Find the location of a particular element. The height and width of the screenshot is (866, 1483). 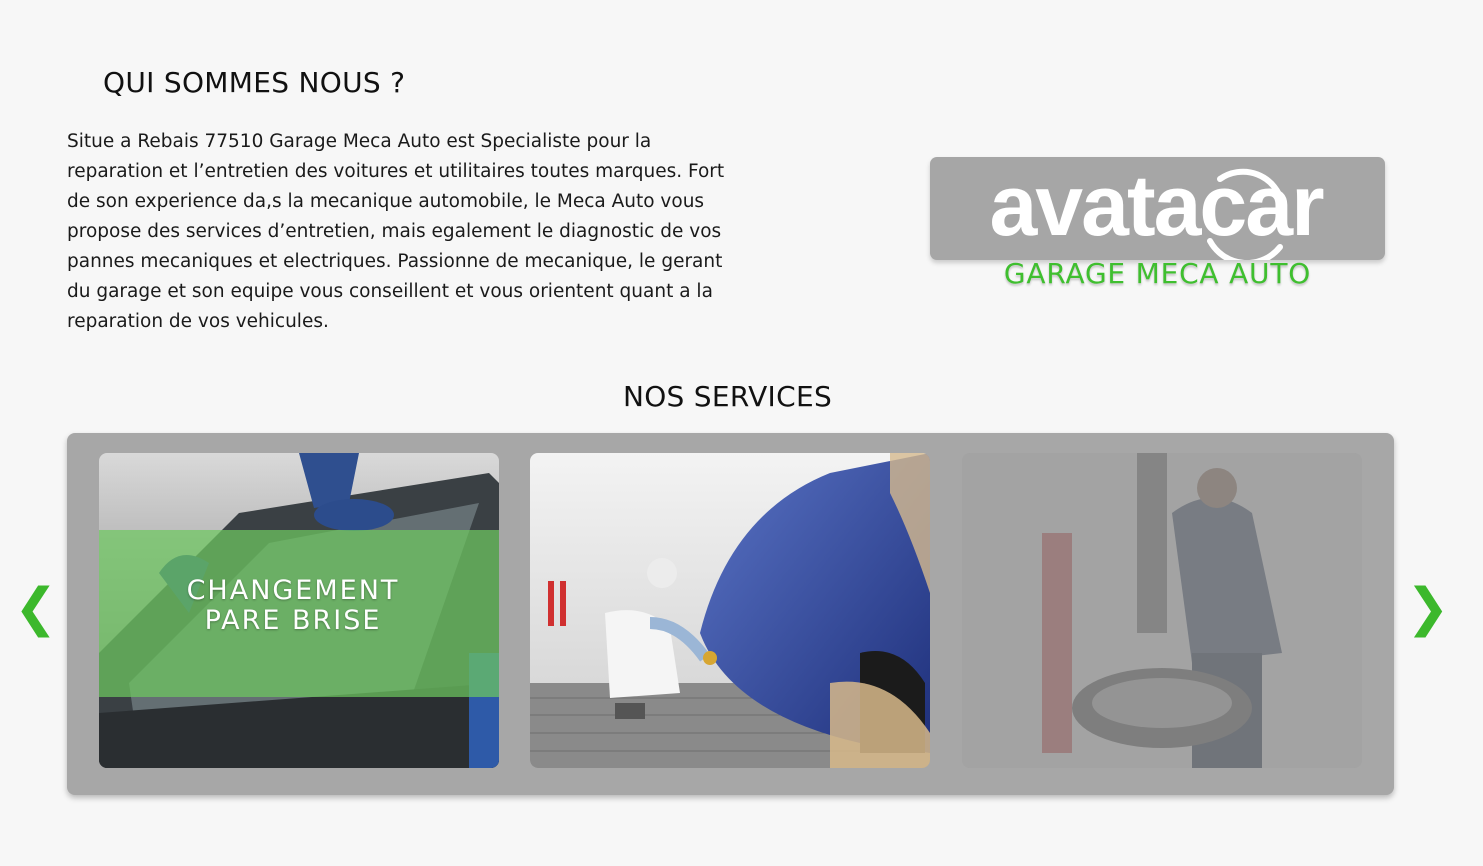

logo-wordmark: avatacar is located at coordinates (1156, 206).